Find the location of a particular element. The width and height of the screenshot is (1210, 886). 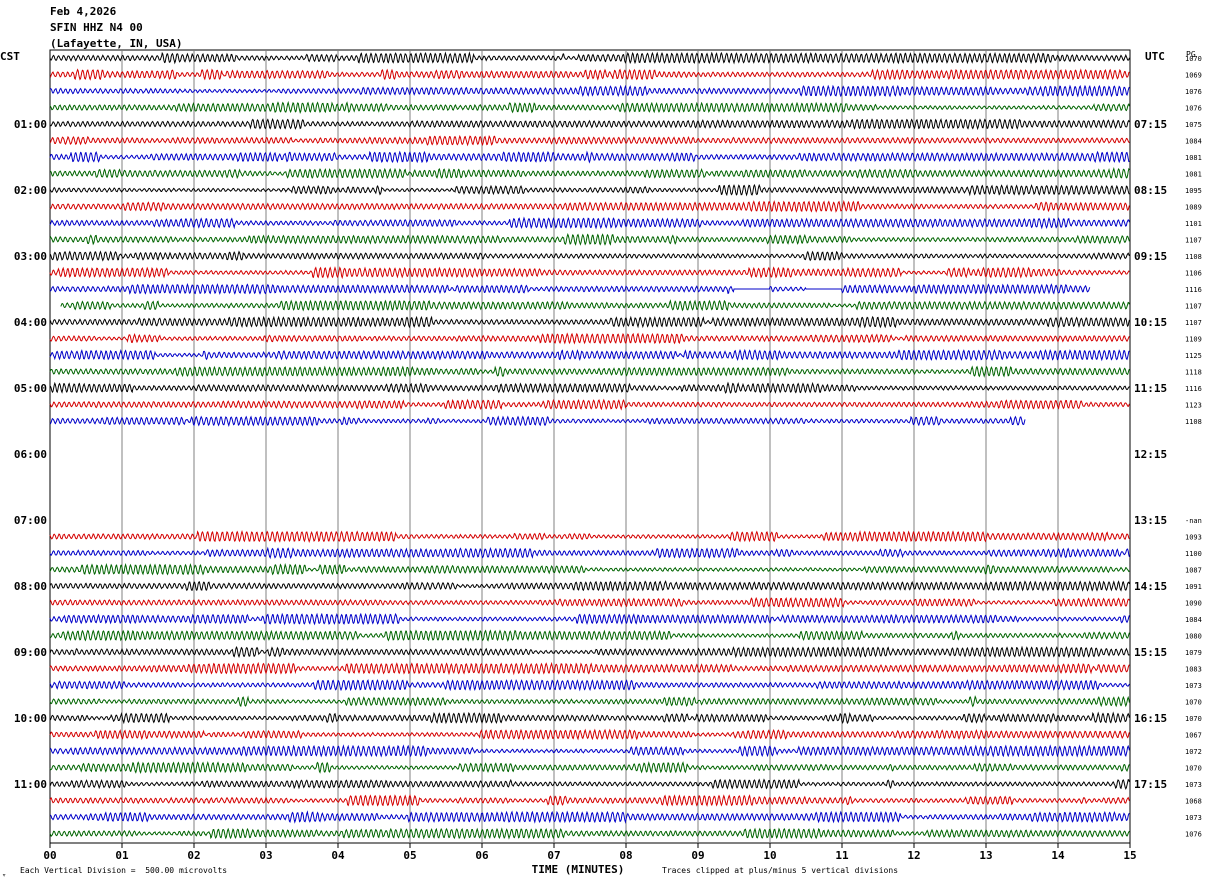

trace-amplitude-label: 1080 is located at coordinates (1193, 637).